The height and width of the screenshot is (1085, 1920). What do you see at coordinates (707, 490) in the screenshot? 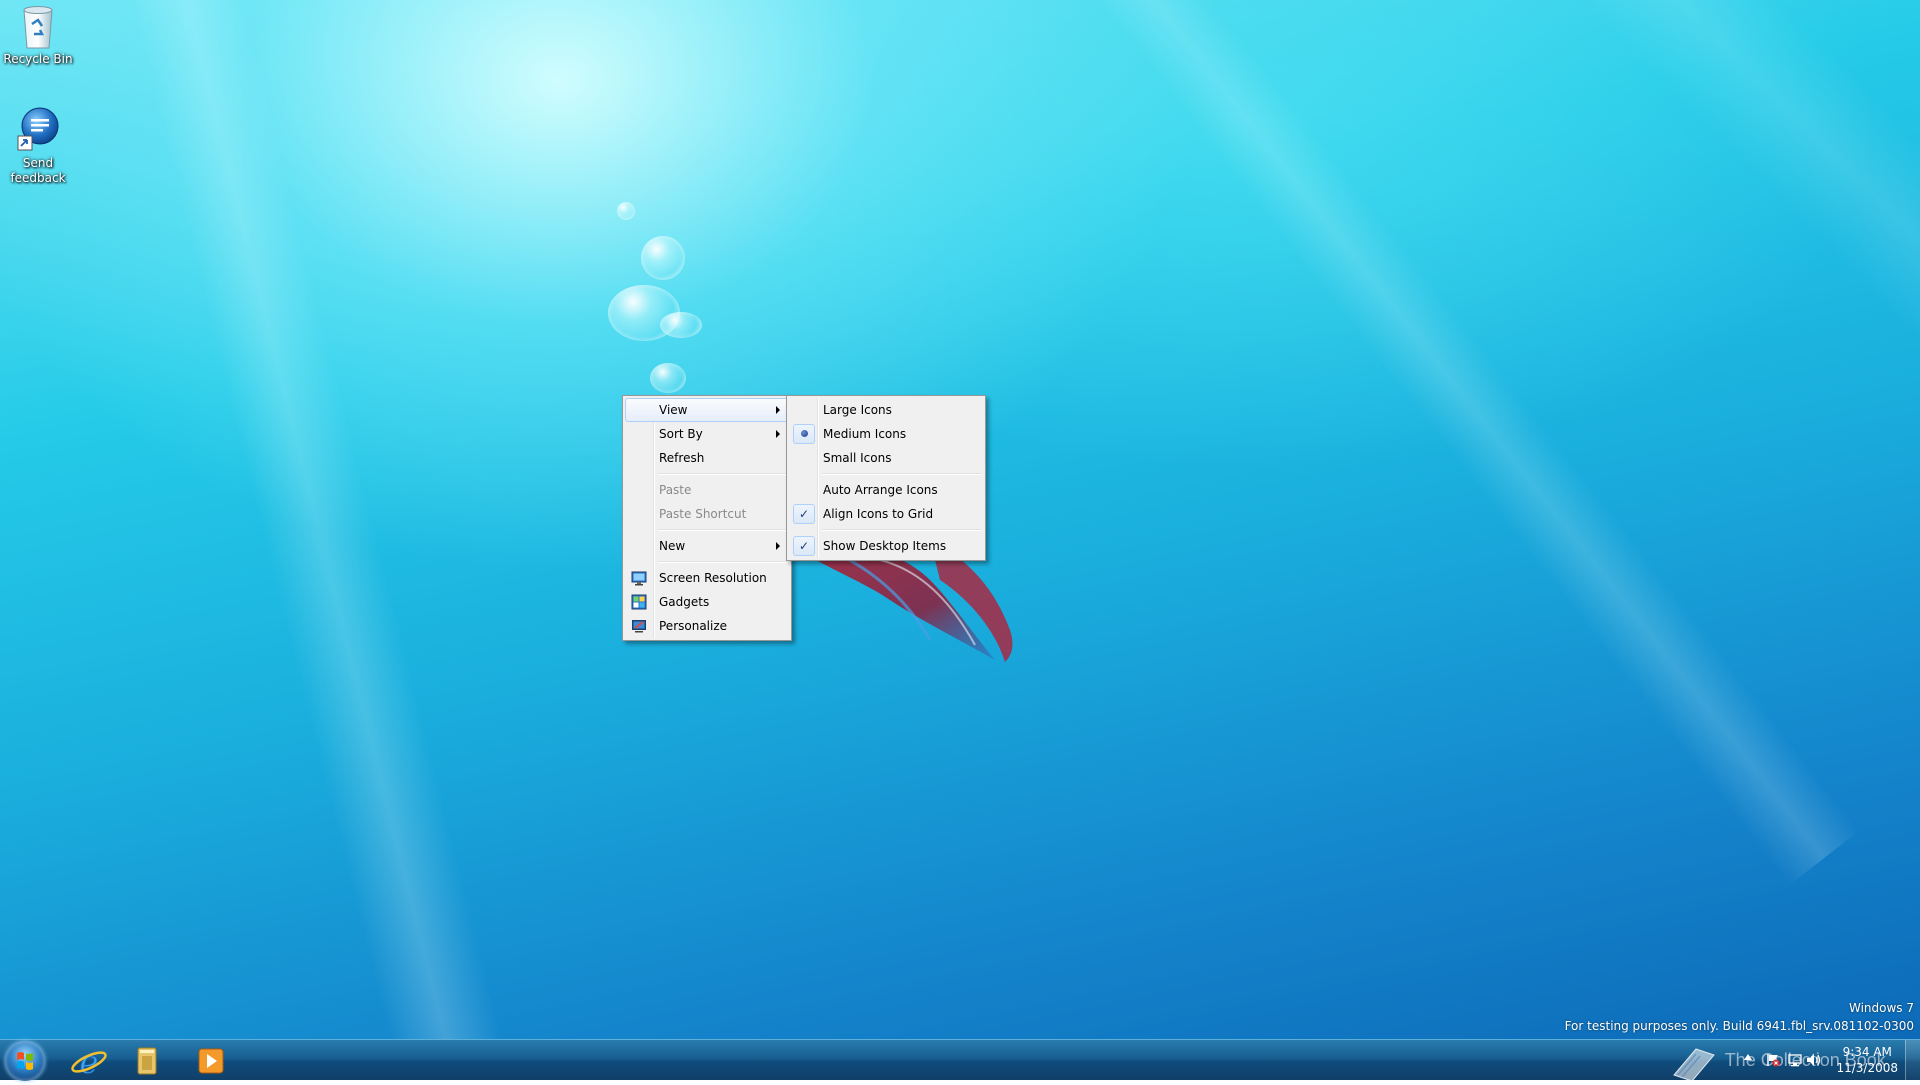
I see `menu-item-paste: Paste` at bounding box center [707, 490].